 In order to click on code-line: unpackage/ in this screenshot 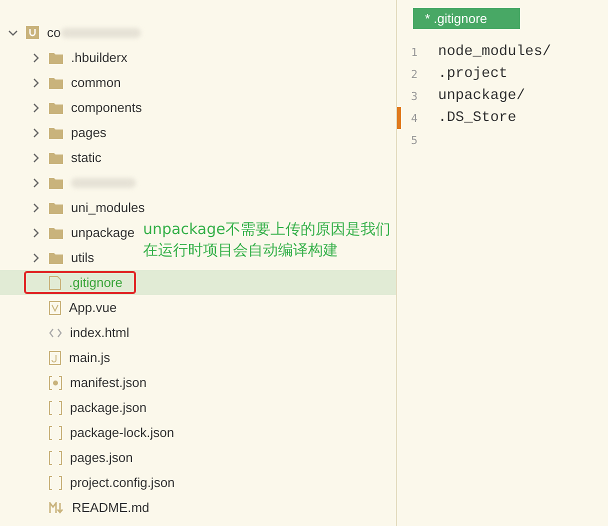, I will do `click(482, 96)`.